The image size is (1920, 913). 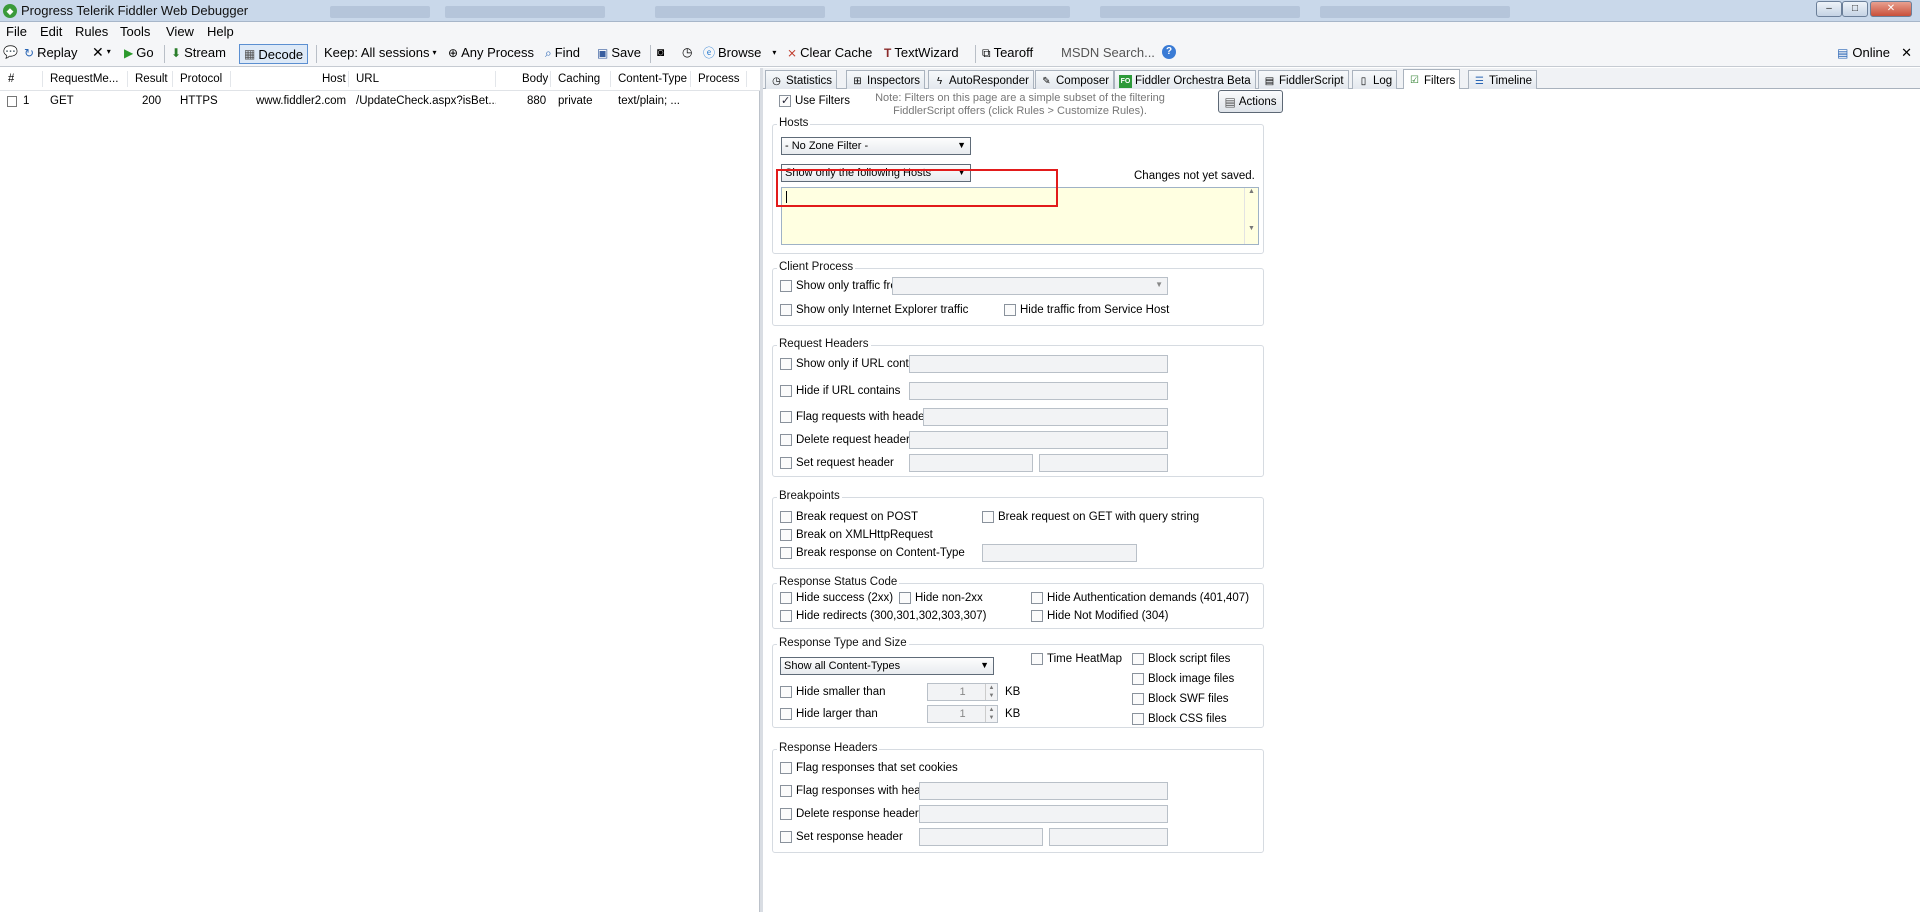 What do you see at coordinates (801, 79) in the screenshot?
I see `tab-statistics: ◷ Statistics` at bounding box center [801, 79].